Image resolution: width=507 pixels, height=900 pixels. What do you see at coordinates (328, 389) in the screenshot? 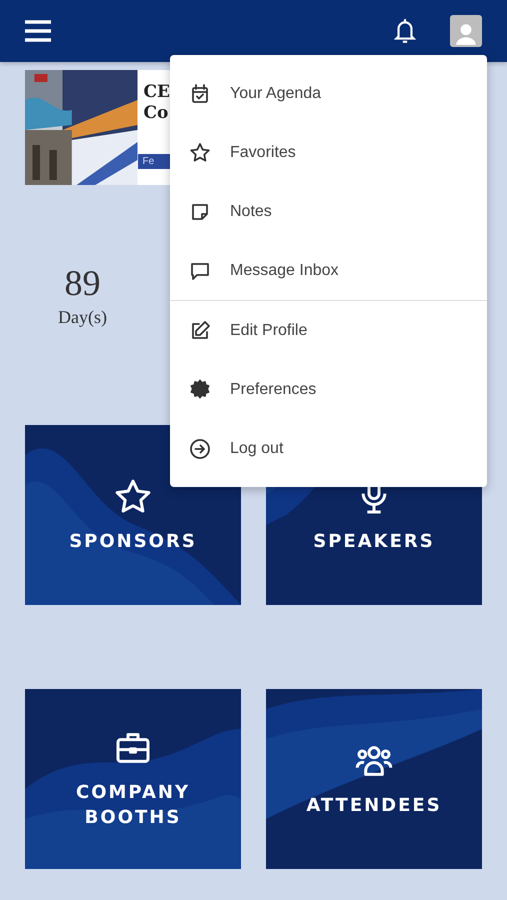
I see `menu-item: Preferences` at bounding box center [328, 389].